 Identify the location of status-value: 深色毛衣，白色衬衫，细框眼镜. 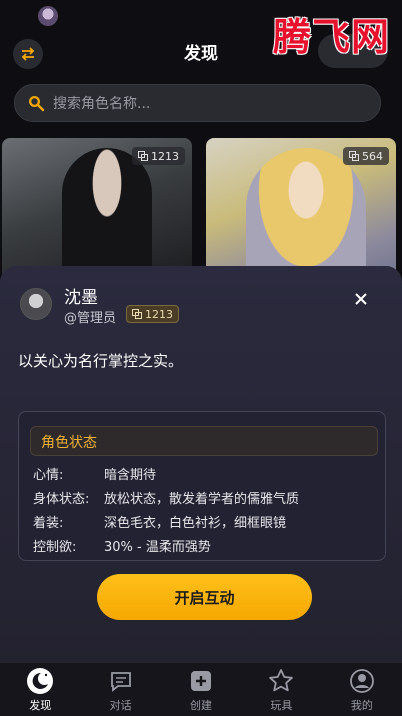
(195, 523).